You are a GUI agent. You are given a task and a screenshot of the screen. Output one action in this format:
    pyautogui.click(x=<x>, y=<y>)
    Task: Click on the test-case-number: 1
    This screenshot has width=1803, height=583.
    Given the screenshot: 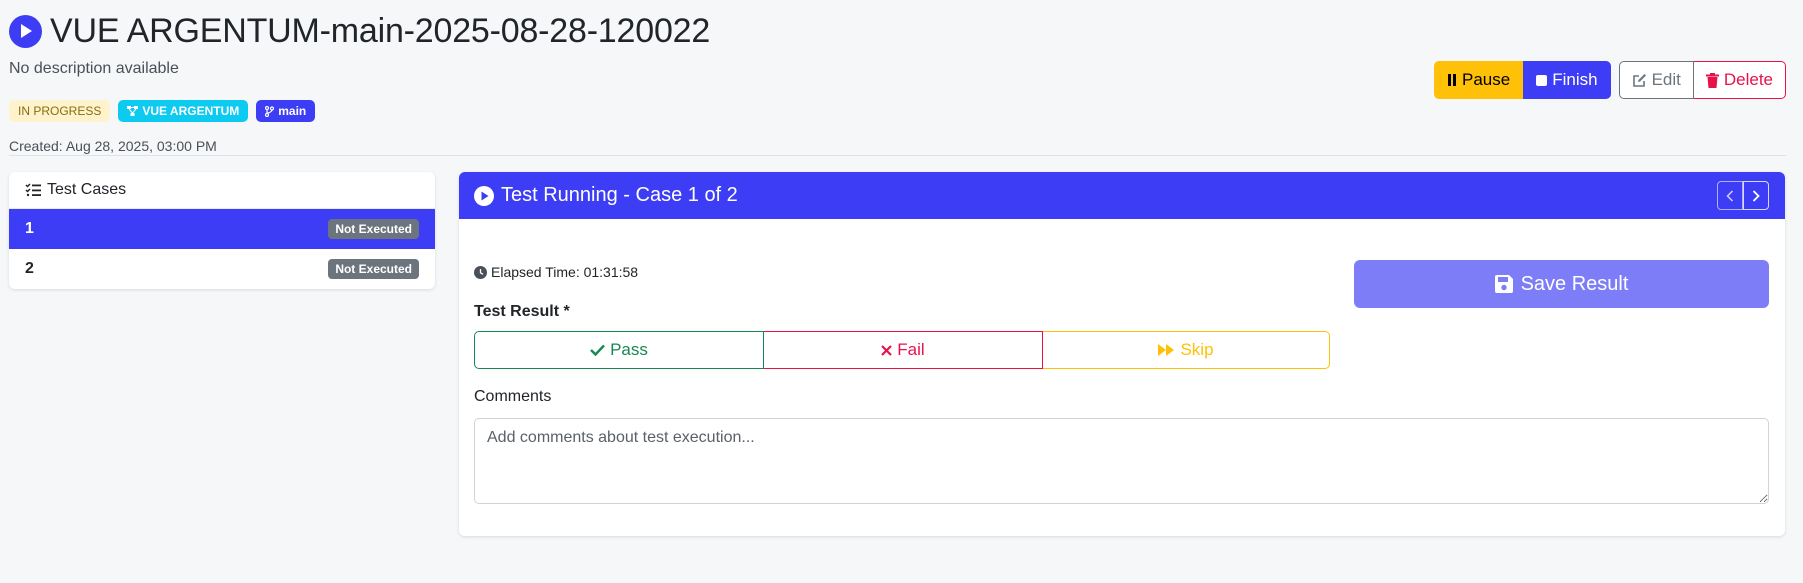 What is the action you would take?
    pyautogui.click(x=29, y=228)
    